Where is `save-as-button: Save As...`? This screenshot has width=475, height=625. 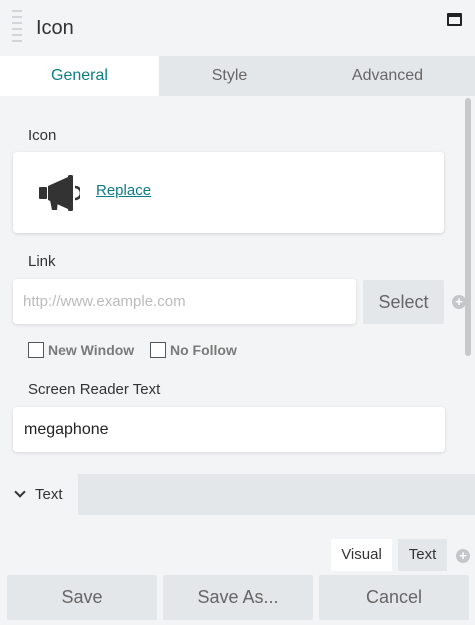 save-as-button: Save As... is located at coordinates (238, 597).